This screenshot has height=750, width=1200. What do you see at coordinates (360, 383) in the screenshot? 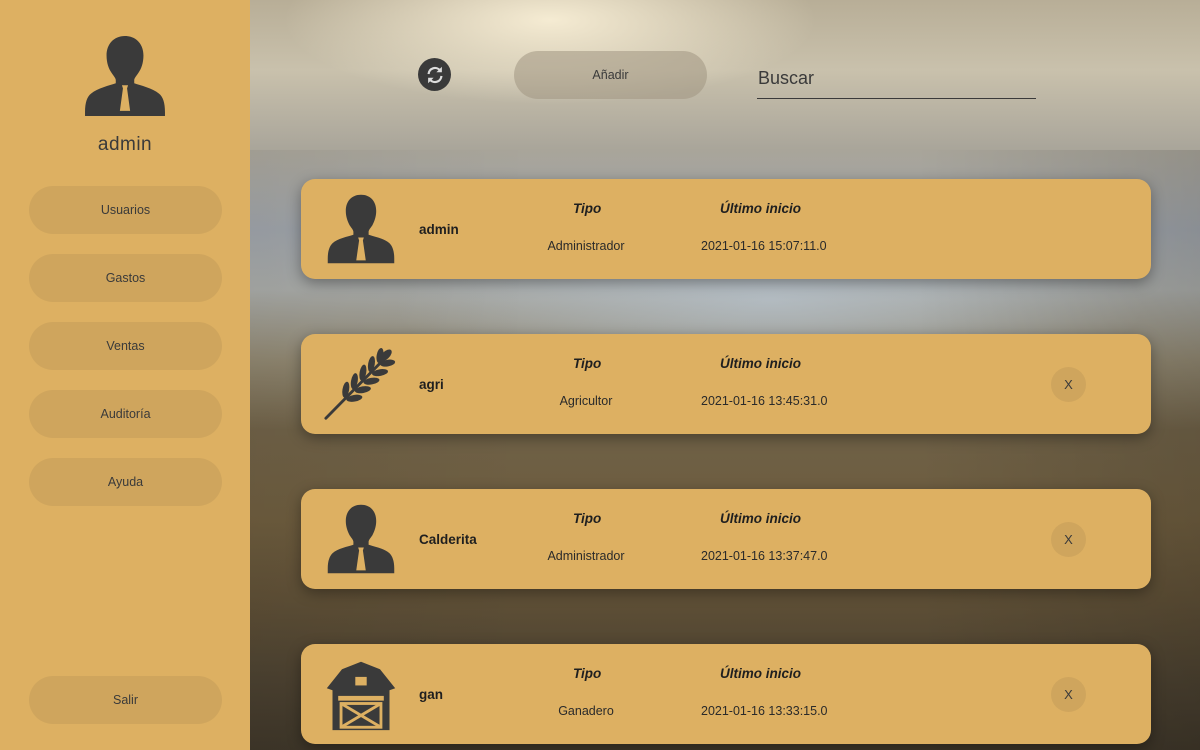
I see `wheat-icon` at bounding box center [360, 383].